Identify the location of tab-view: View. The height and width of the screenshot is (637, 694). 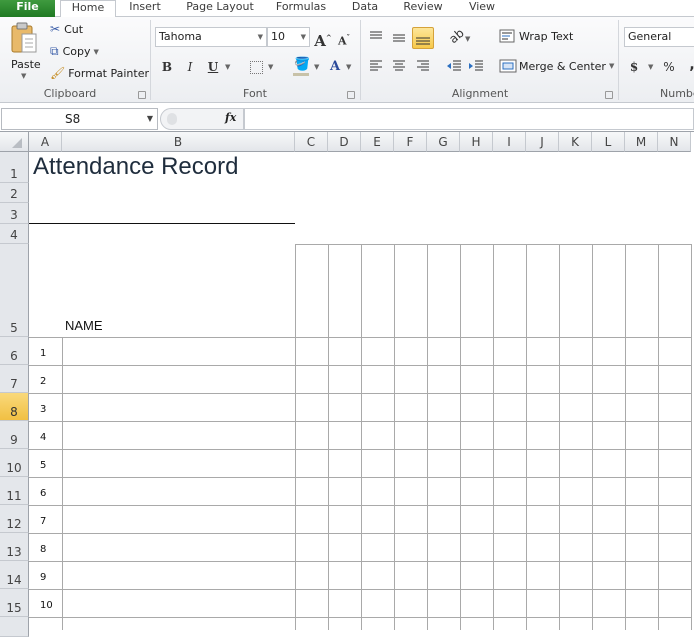
(482, 8).